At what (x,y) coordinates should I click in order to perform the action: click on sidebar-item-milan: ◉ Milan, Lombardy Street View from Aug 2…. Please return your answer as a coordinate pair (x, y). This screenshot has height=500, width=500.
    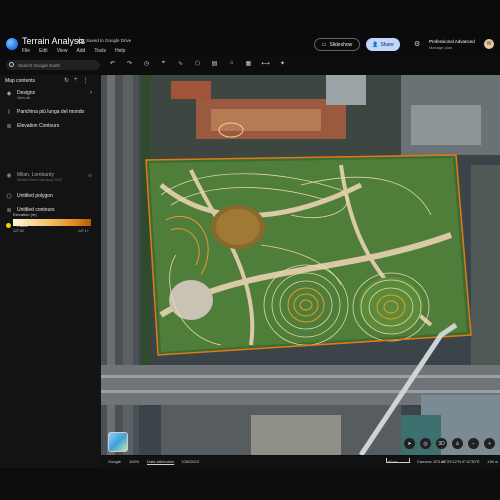
    Looking at the image, I should click on (50, 176).